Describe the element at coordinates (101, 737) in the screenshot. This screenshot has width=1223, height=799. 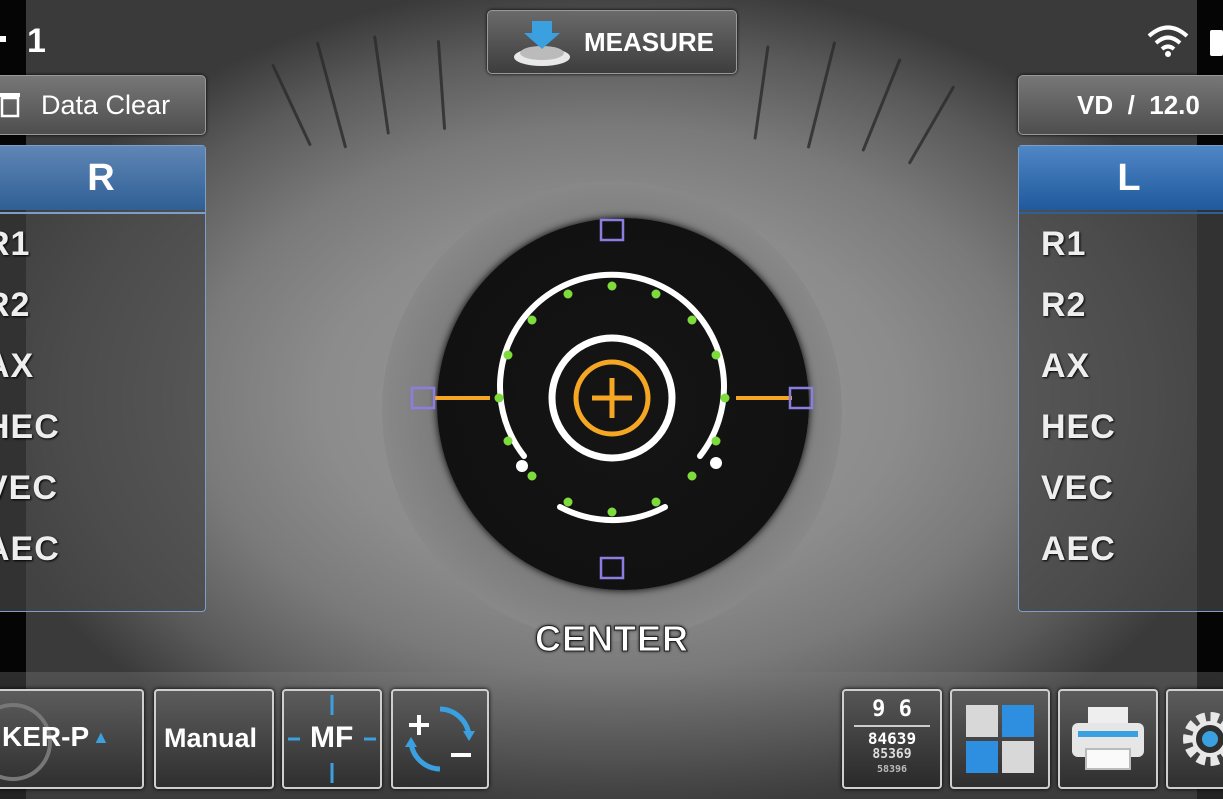
I see `mode-dropdown-icon: ▲` at that location.